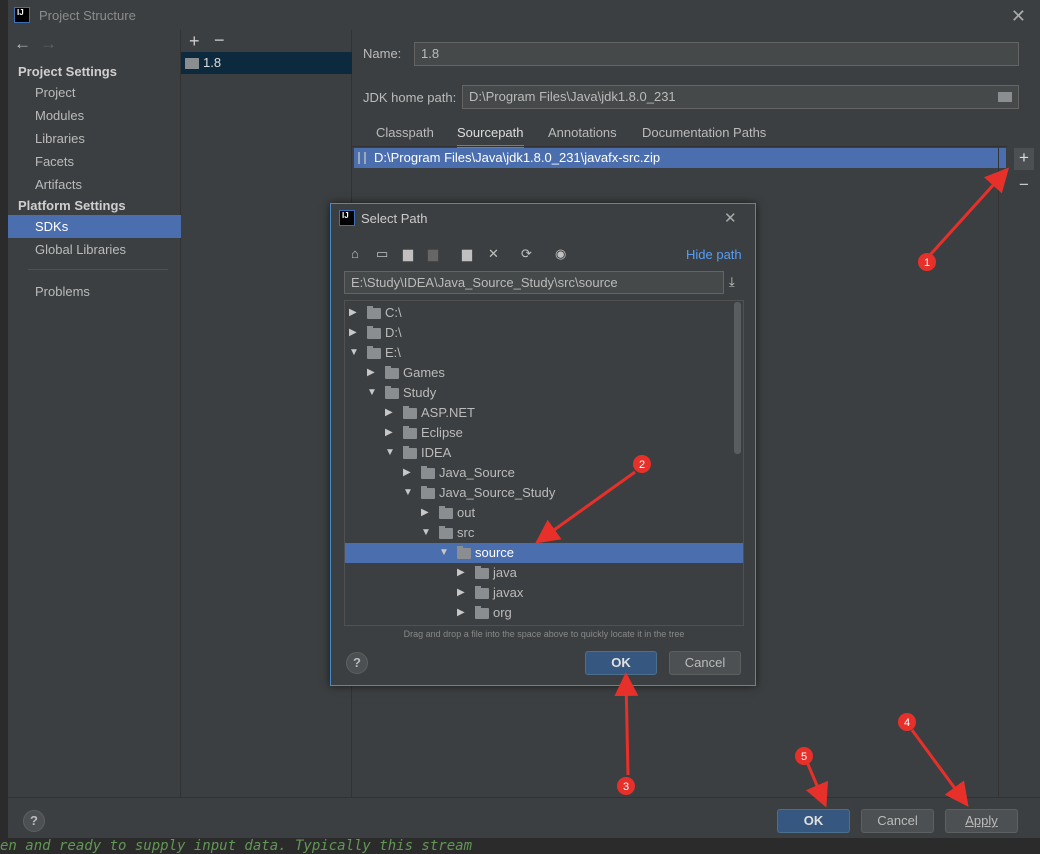  Describe the element at coordinates (87, 15) in the screenshot. I see `window-title: Project Structure` at that location.